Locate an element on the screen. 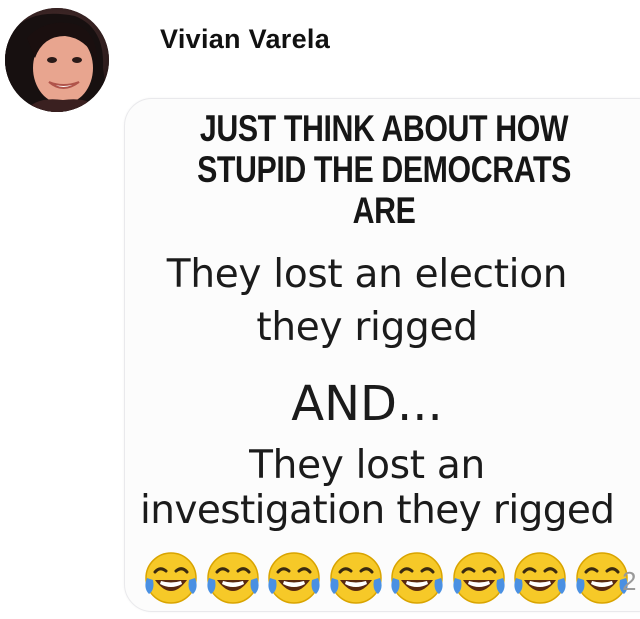 Image resolution: width=640 pixels, height=619 pixels. meme-line-5: investigation they rigged is located at coordinates (377, 510).